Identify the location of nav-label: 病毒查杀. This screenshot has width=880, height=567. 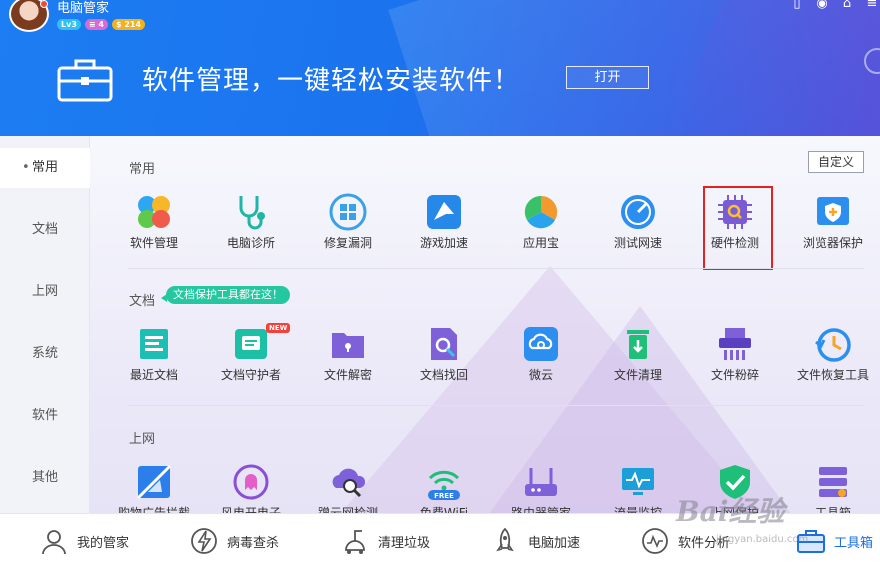
(253, 543).